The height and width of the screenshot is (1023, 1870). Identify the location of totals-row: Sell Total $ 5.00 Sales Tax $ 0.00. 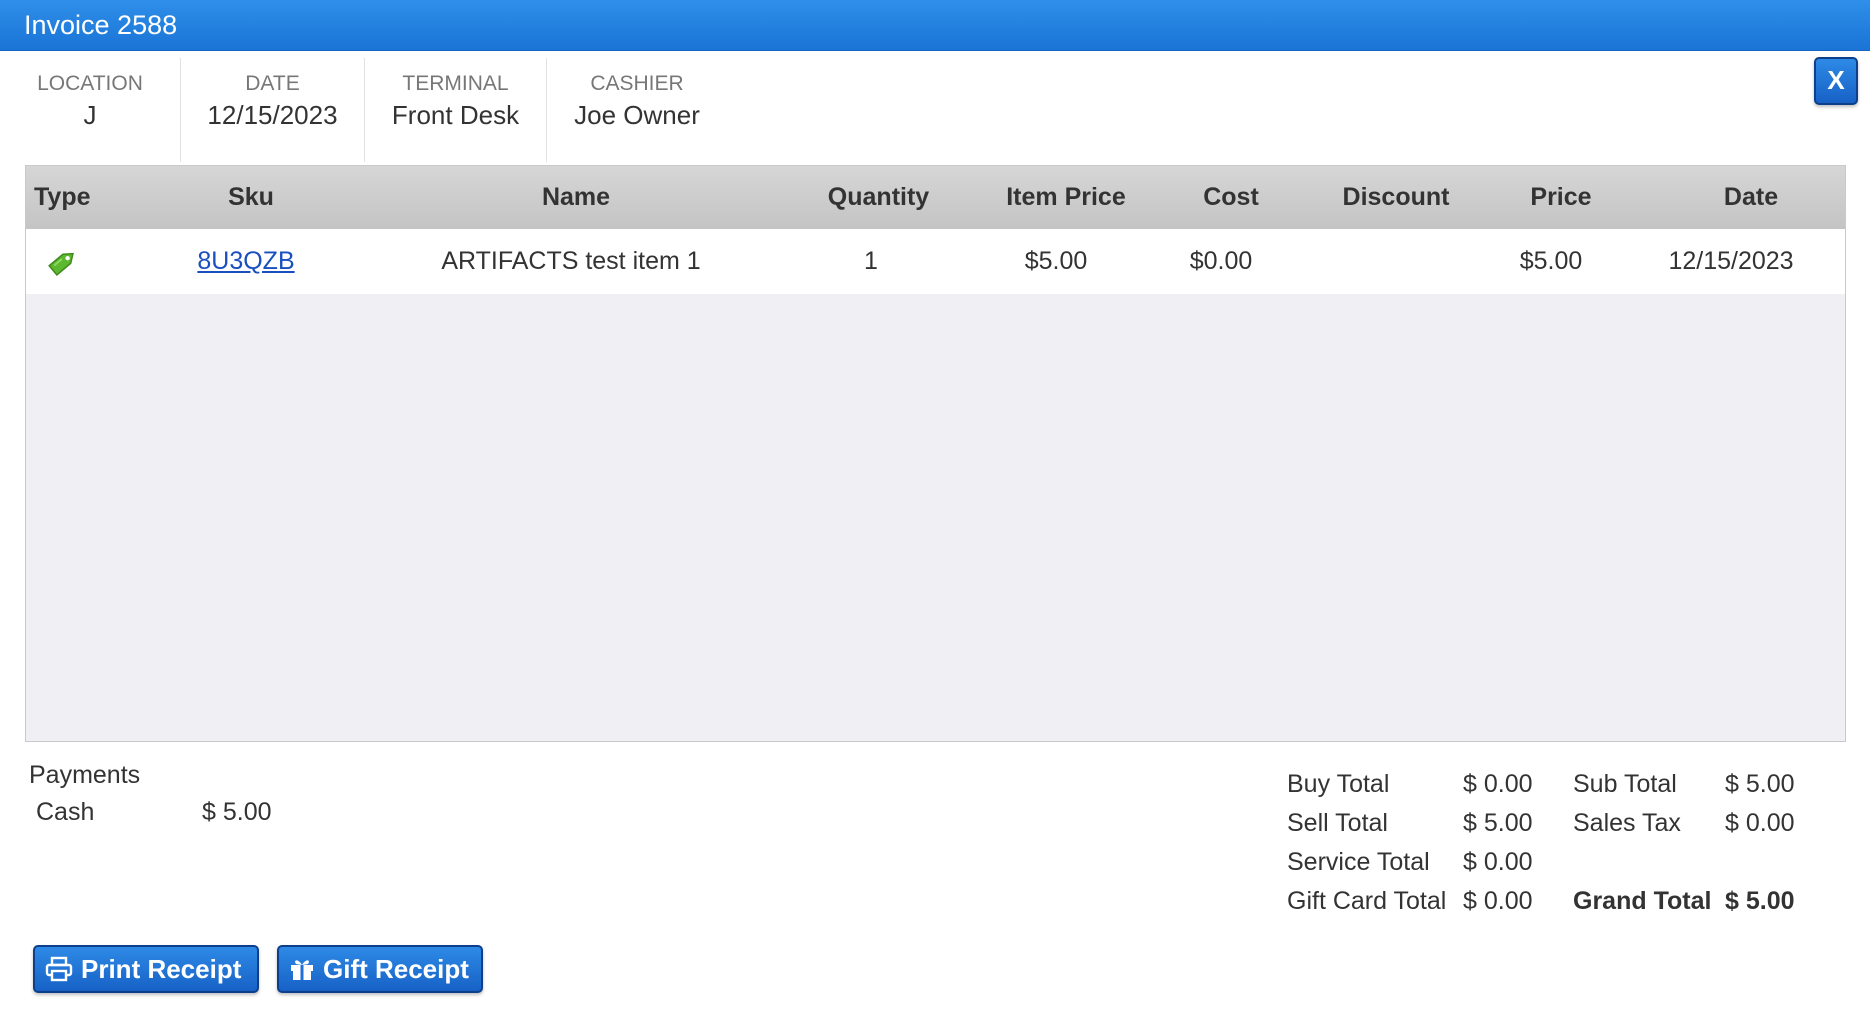
(1551, 823).